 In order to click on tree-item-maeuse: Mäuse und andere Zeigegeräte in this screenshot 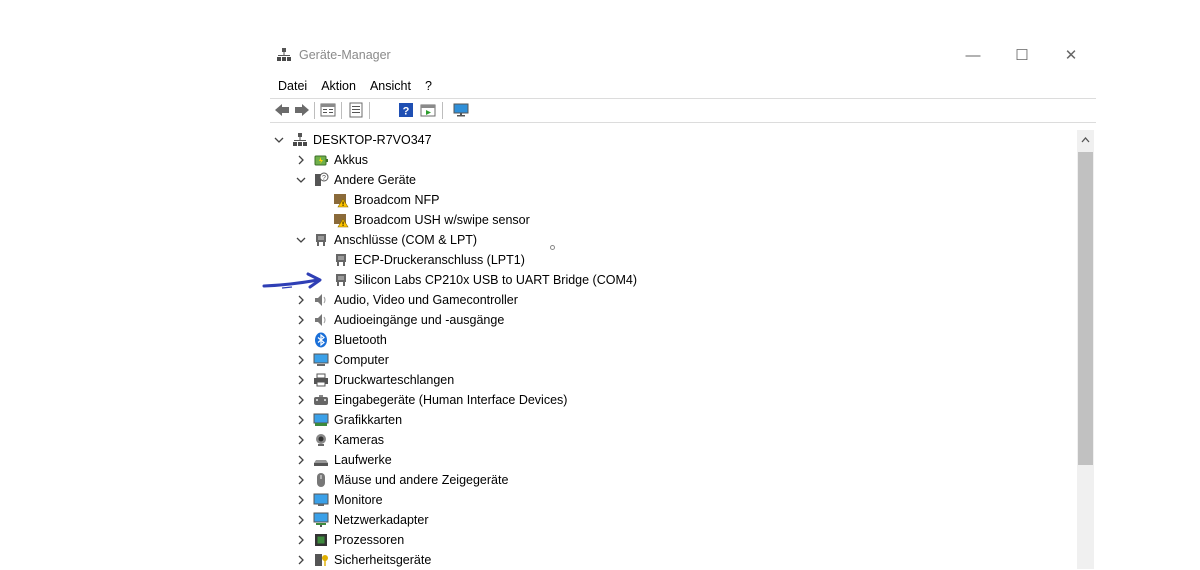, I will do `click(402, 480)`.